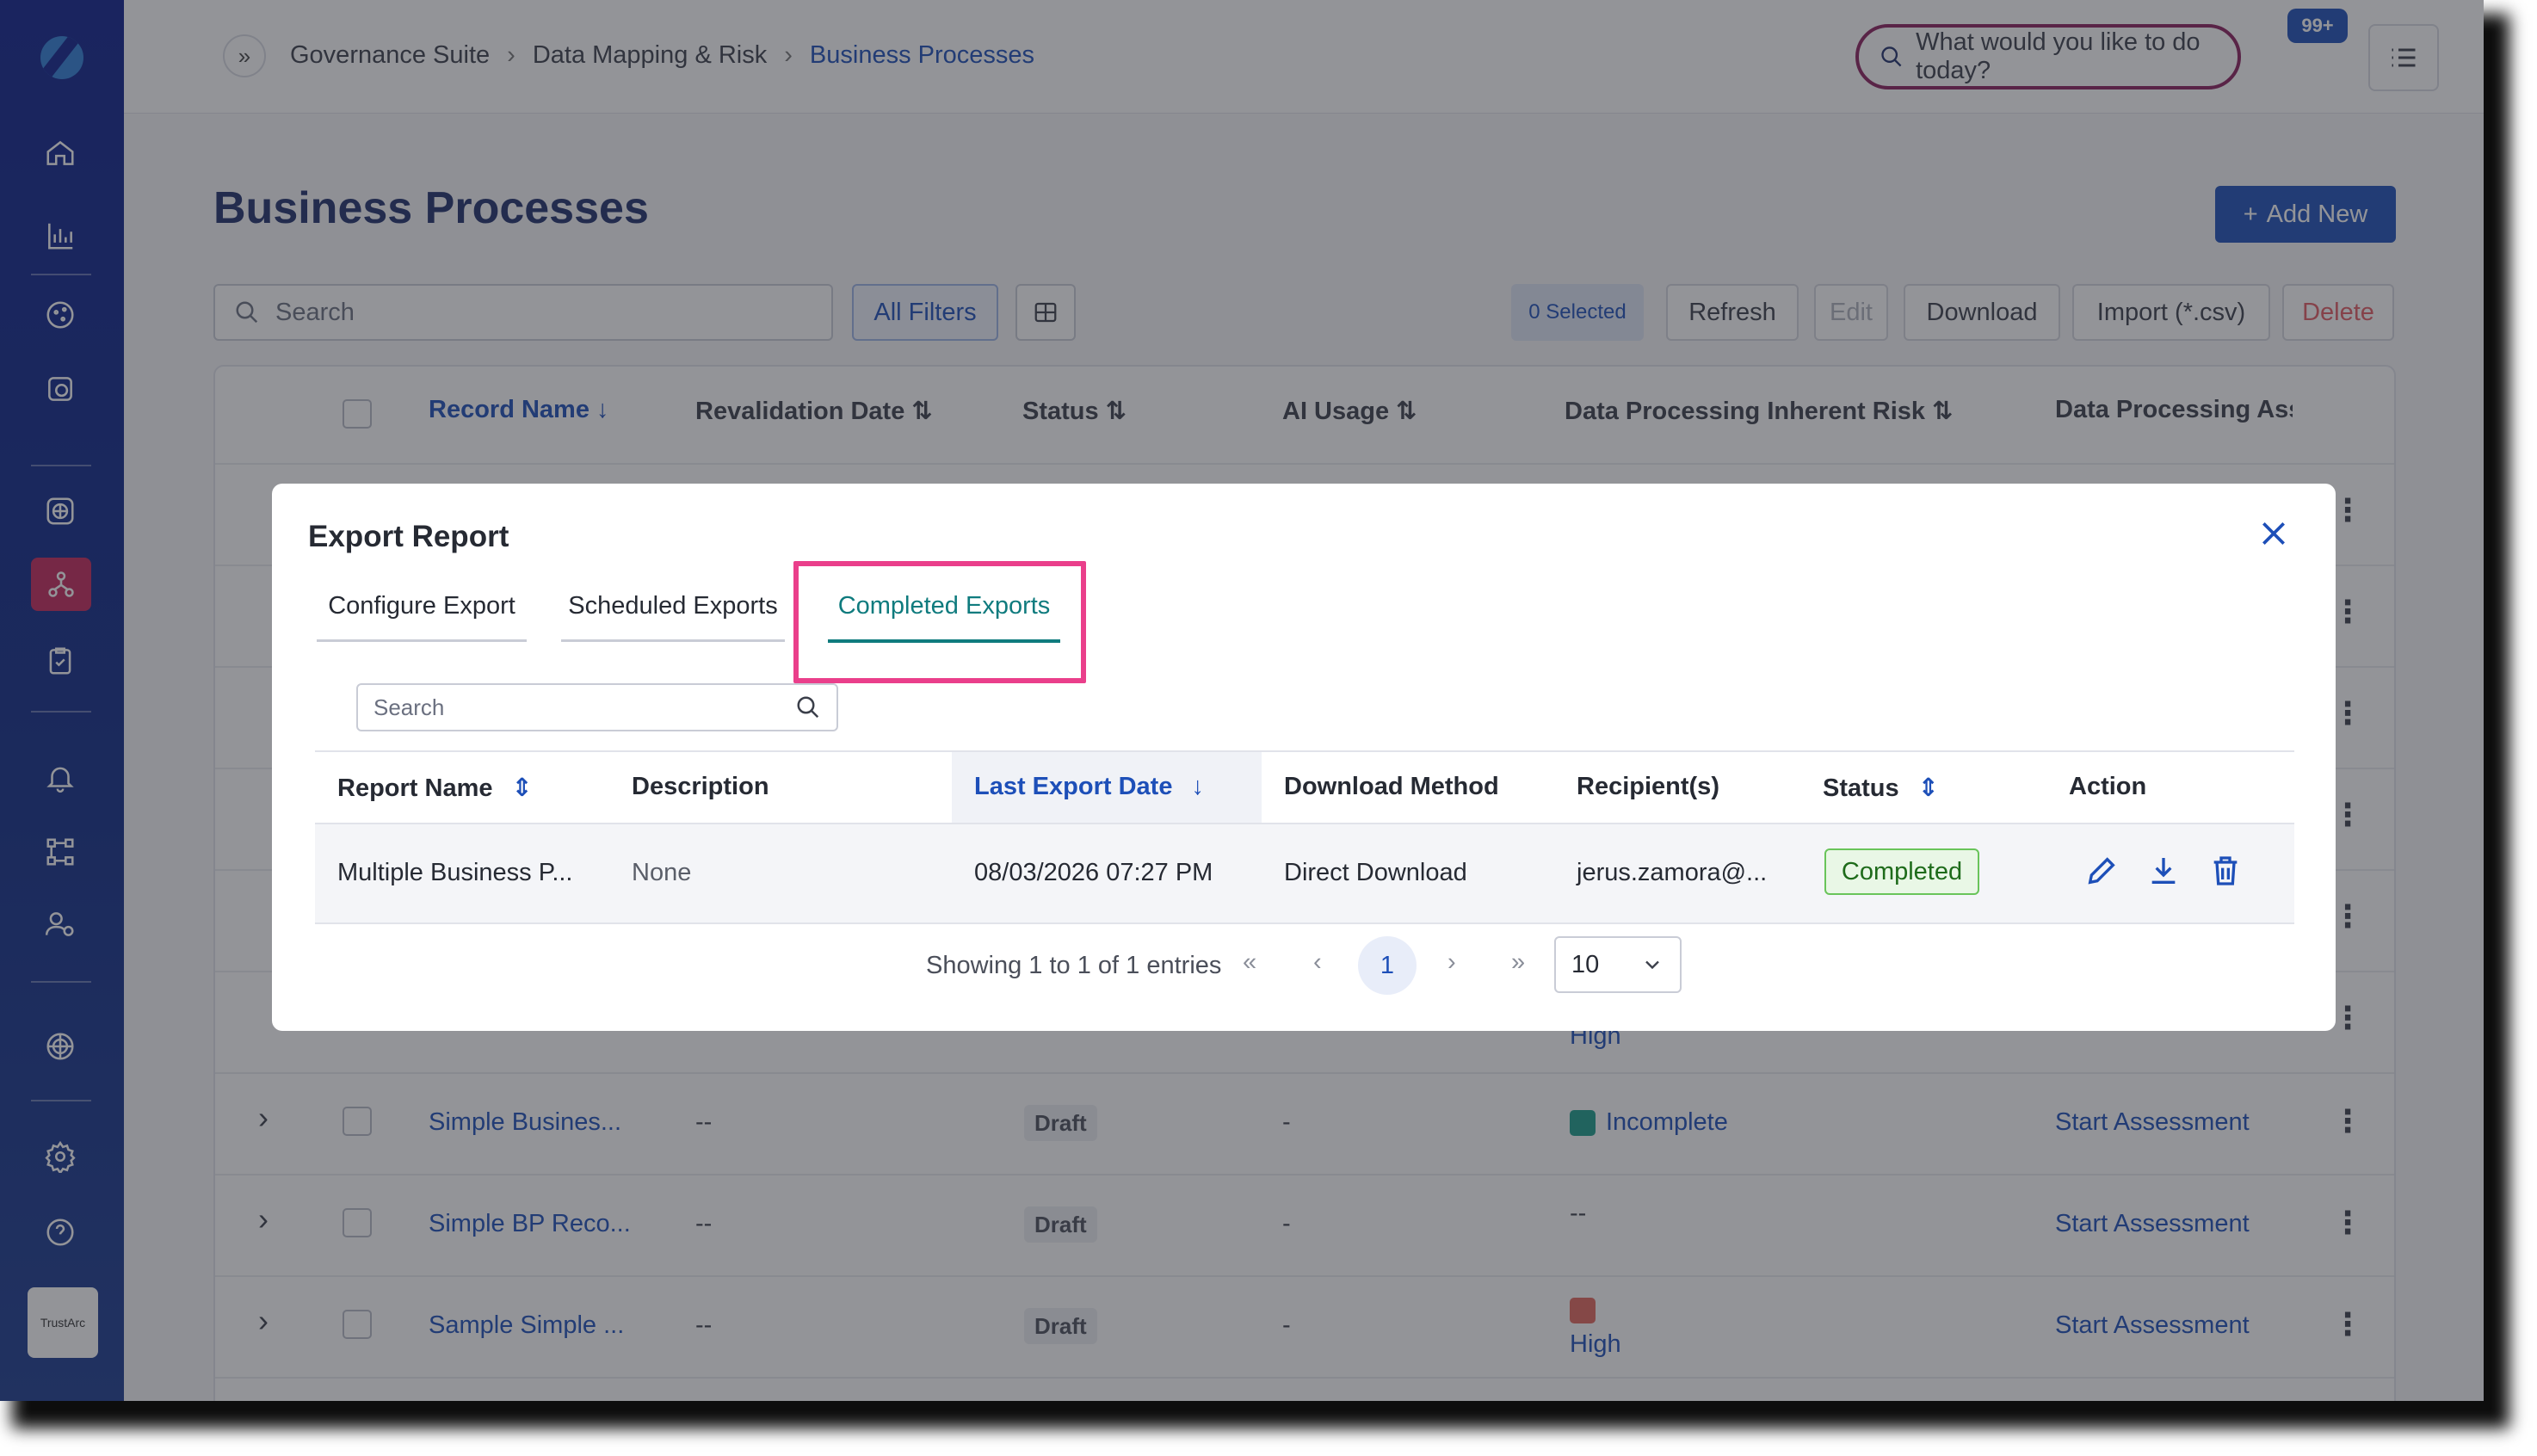  Describe the element at coordinates (1249, 963) in the screenshot. I see `first-page-icon: «` at that location.